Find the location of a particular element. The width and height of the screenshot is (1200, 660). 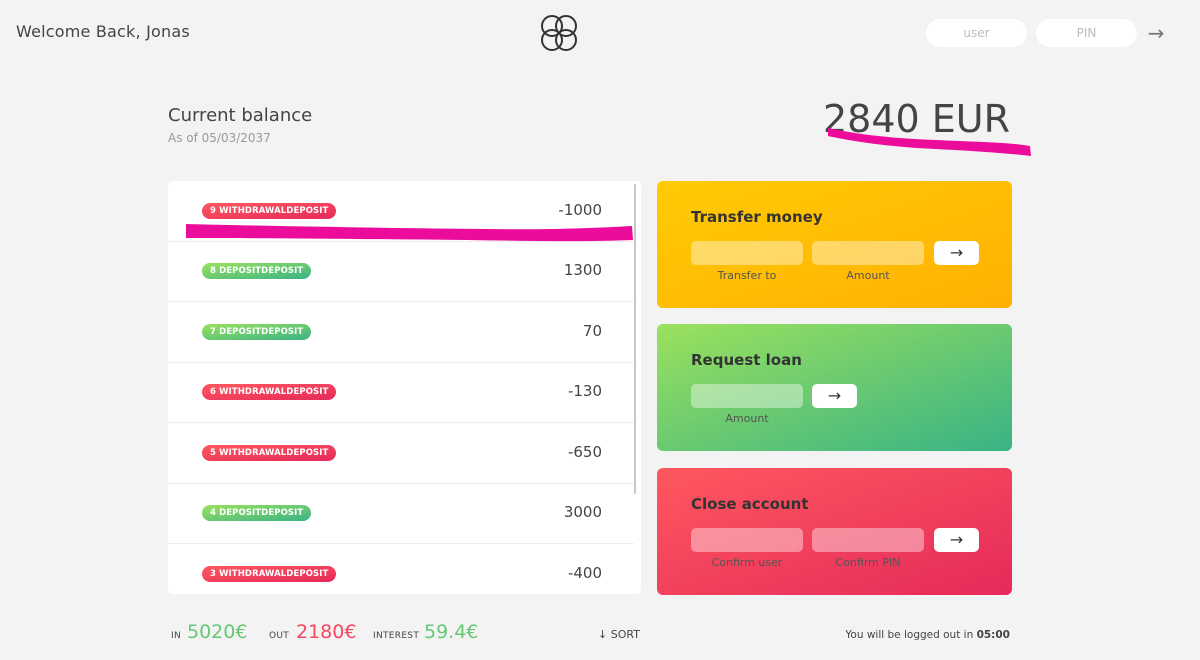

login-user-input is located at coordinates (976, 33).